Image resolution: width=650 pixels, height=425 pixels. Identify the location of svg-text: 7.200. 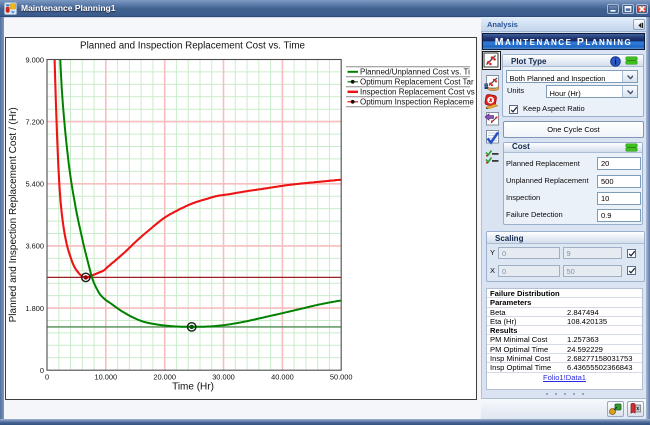
(35, 121).